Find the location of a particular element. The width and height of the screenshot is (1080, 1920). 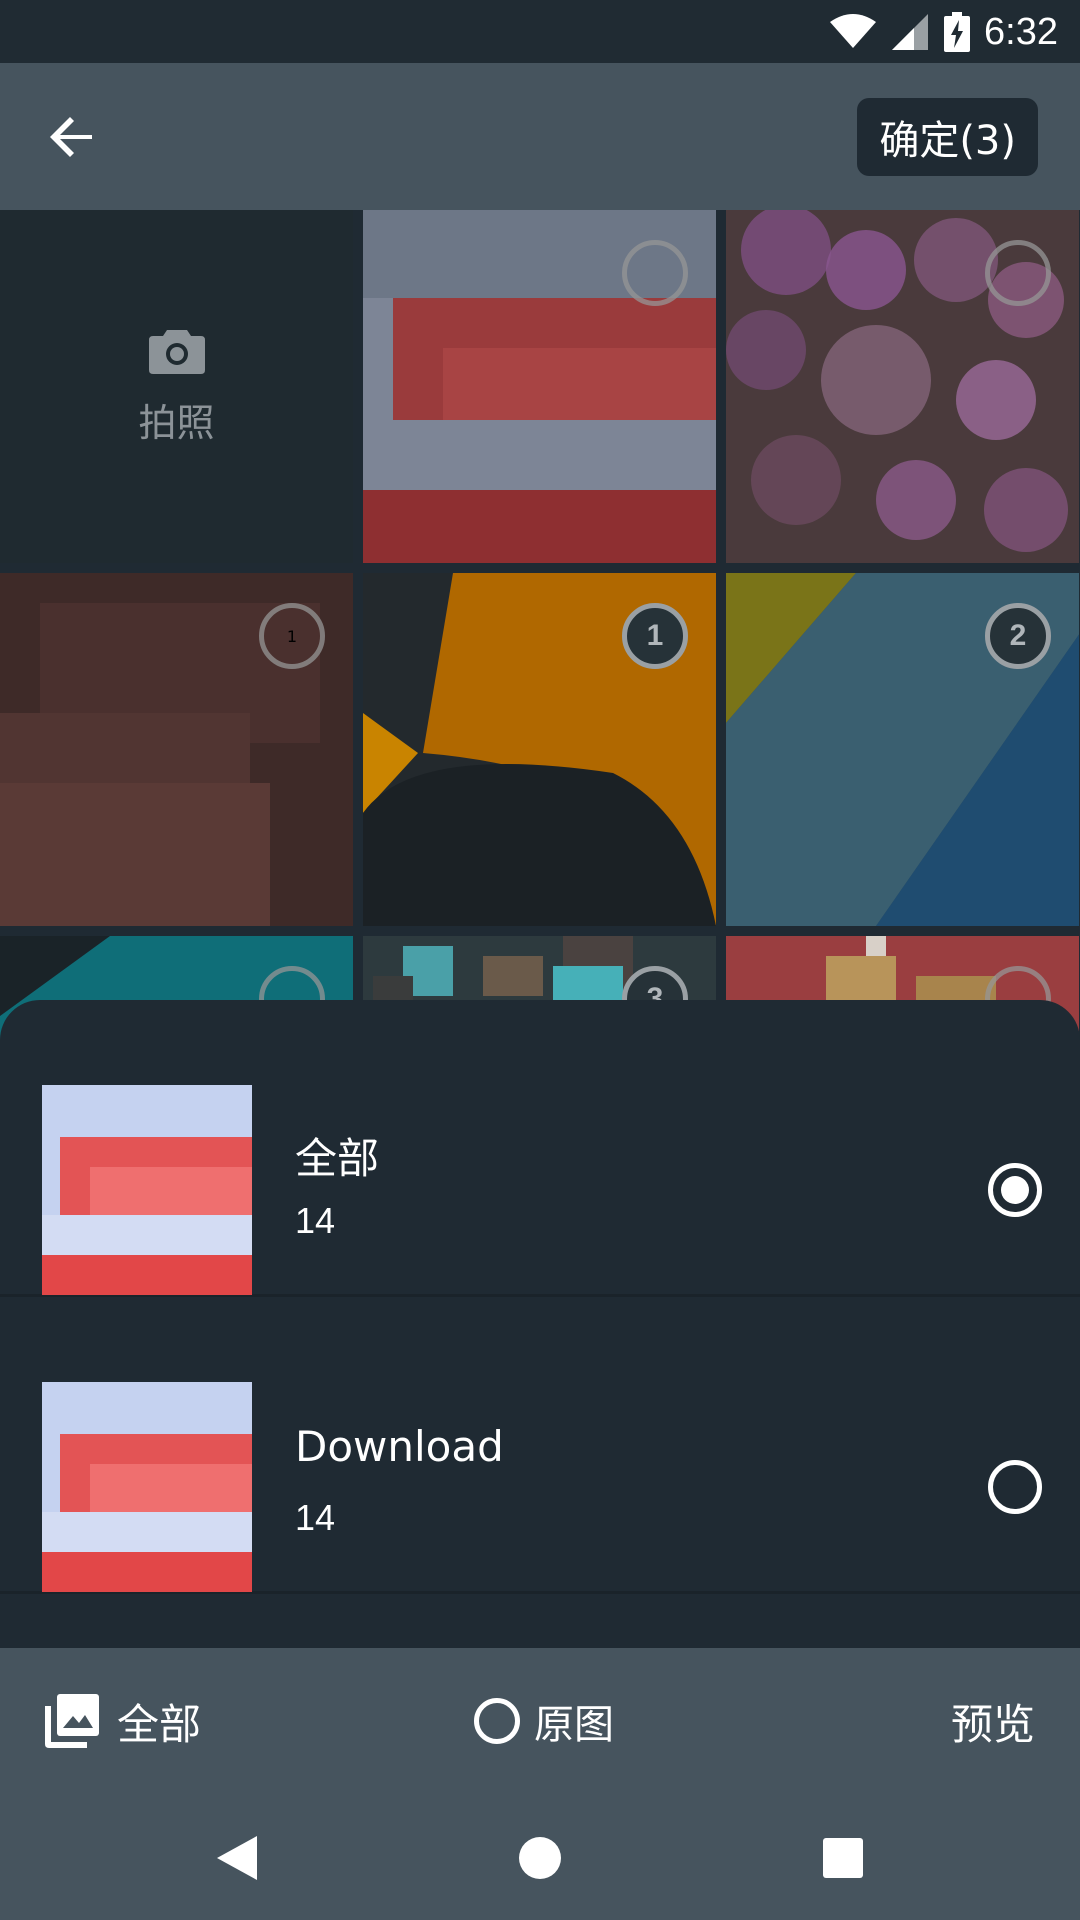

nav-recents-button is located at coordinates (843, 1858).